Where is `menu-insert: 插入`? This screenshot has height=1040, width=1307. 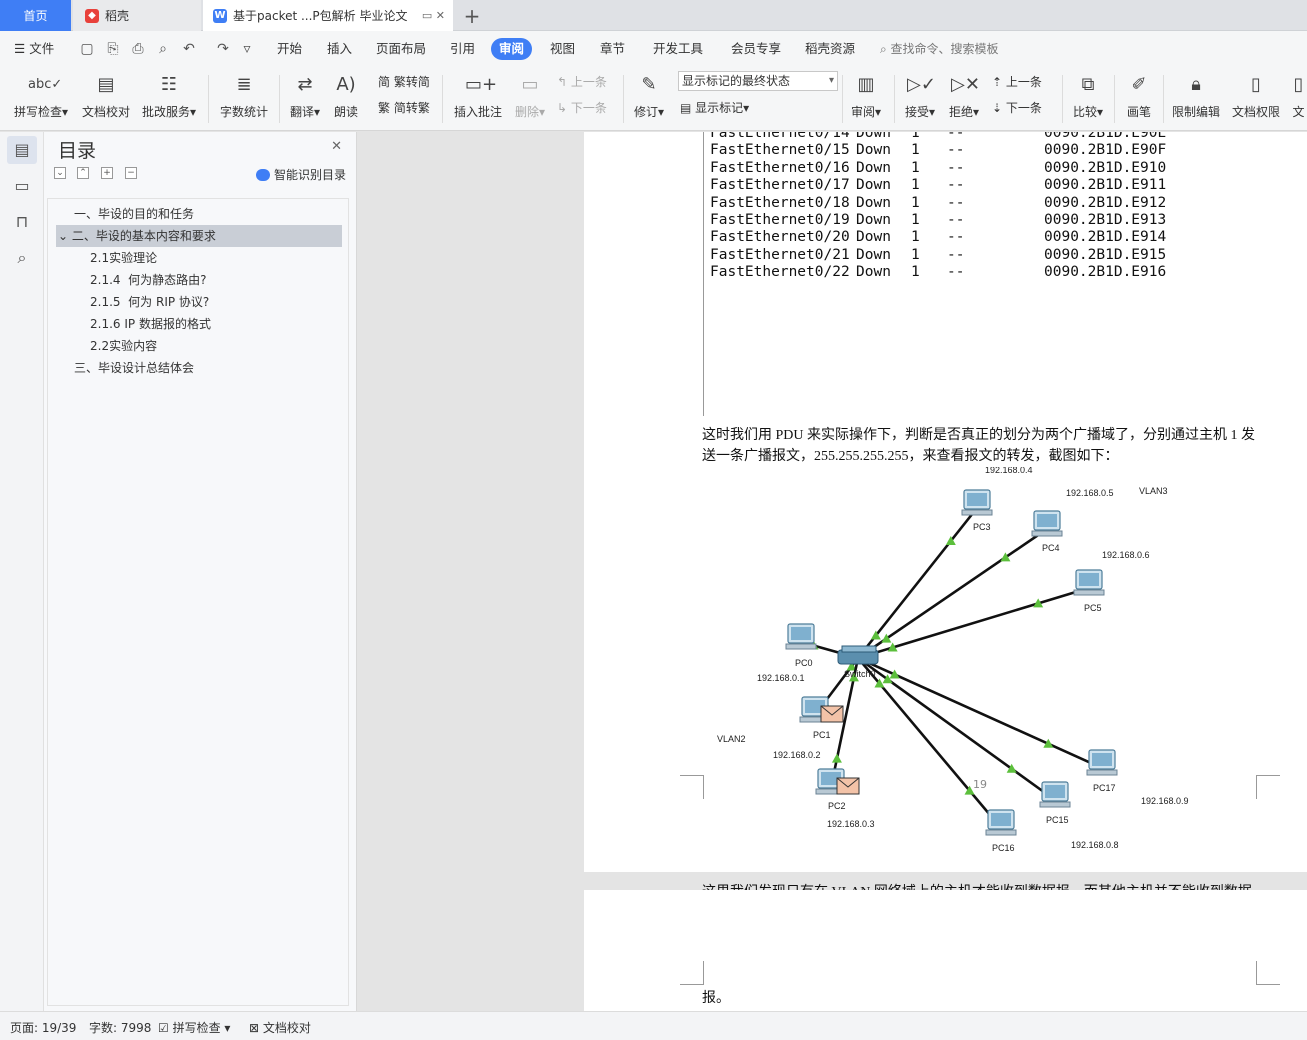
menu-insert: 插入 is located at coordinates (339, 49).